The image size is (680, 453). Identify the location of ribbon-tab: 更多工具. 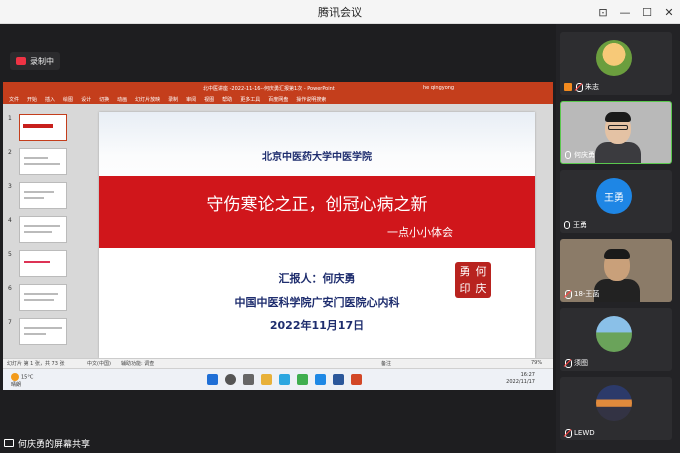
(250, 99).